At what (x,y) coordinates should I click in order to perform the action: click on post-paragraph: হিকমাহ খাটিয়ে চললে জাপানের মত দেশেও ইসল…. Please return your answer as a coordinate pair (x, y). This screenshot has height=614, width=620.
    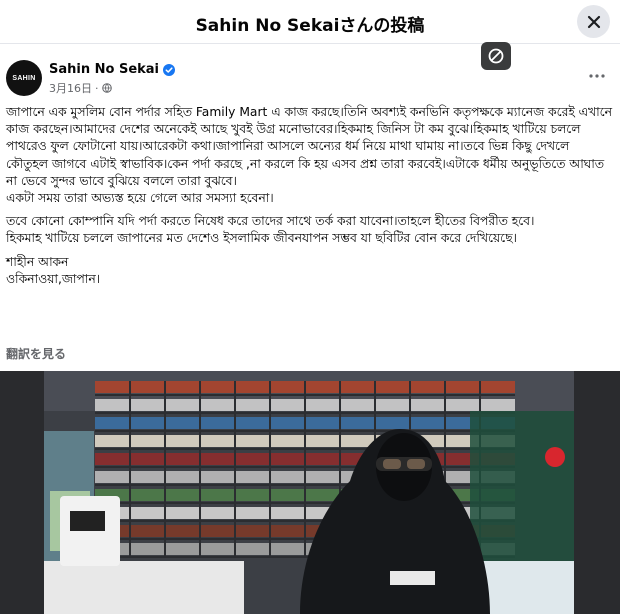
    Looking at the image, I should click on (261, 238).